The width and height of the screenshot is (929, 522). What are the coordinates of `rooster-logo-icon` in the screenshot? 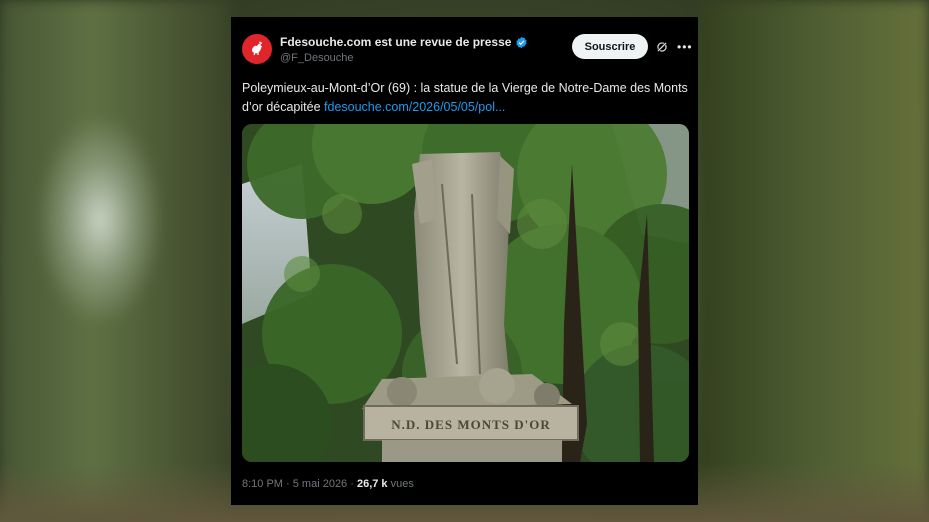 It's located at (257, 49).